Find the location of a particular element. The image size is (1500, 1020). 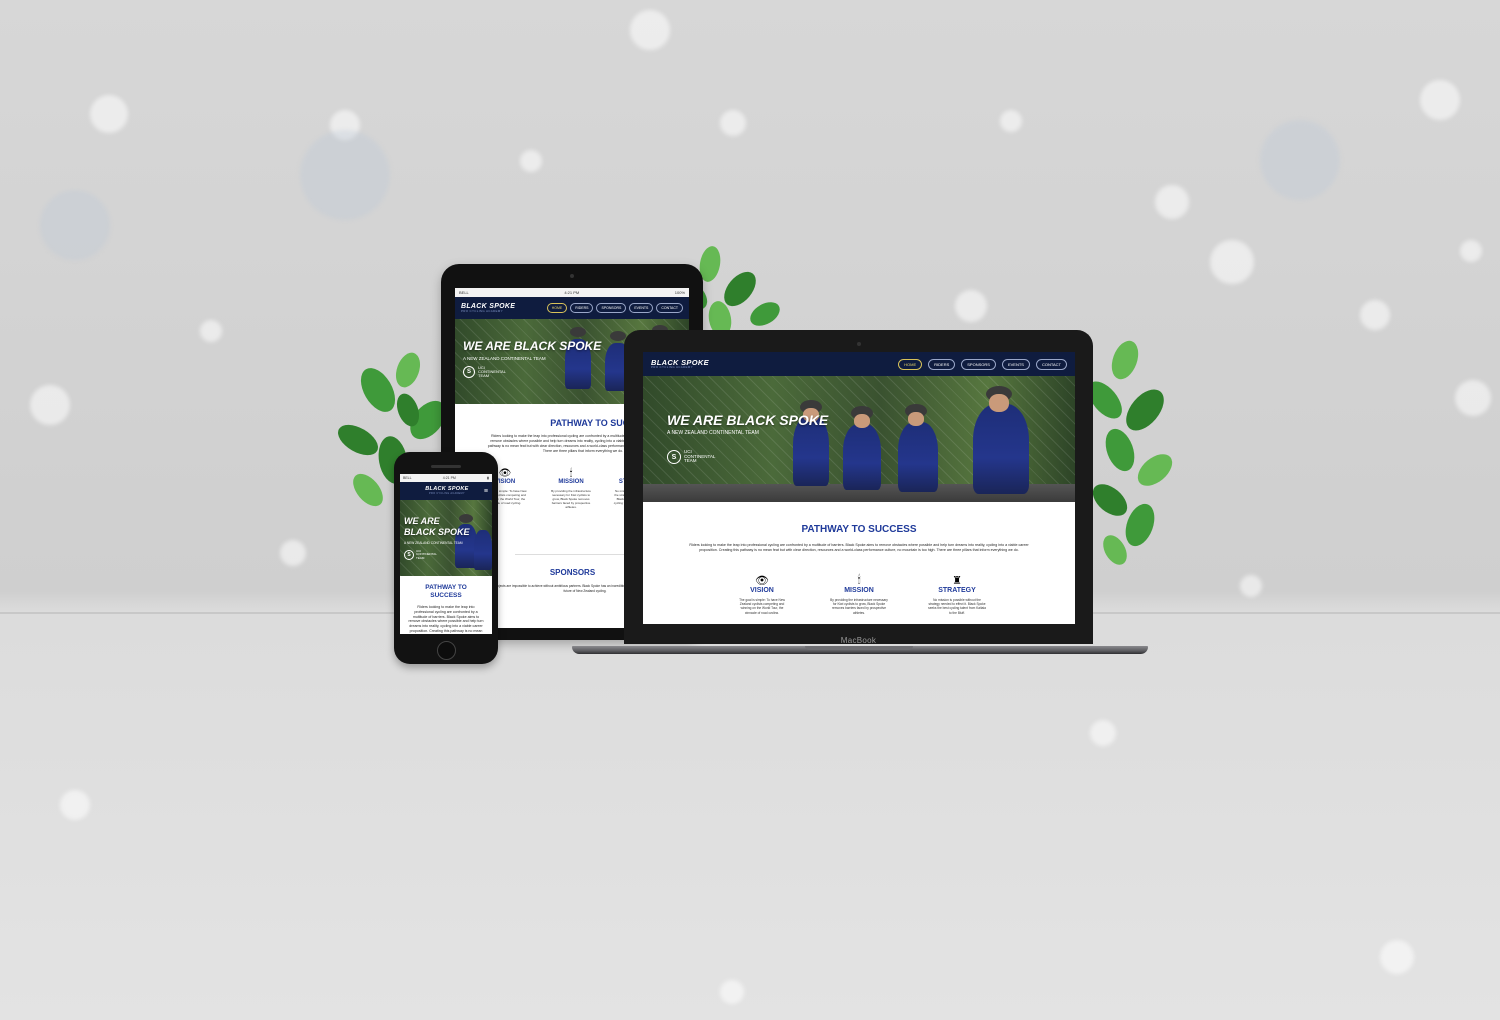

phone-speaker is located at coordinates (446, 466).